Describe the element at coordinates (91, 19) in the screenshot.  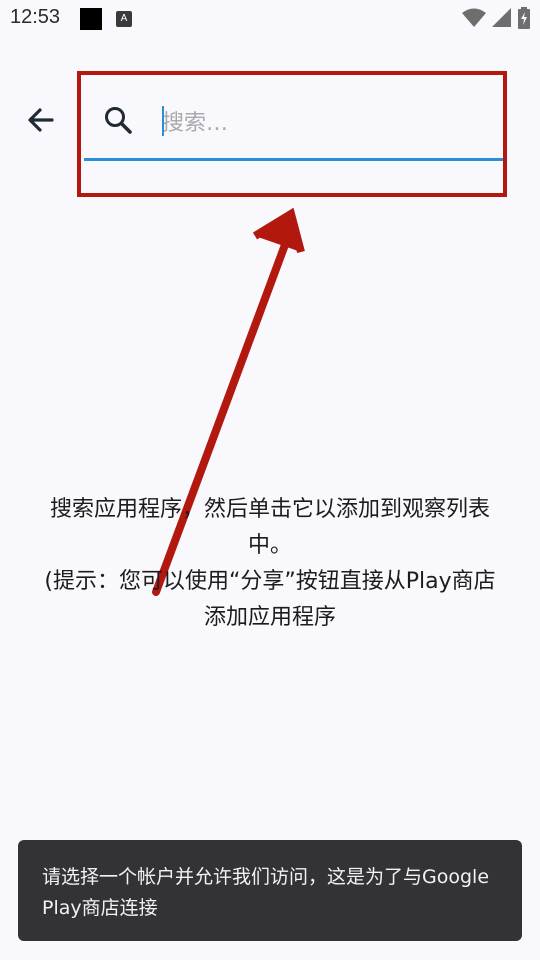
I see `black-square-icon` at that location.